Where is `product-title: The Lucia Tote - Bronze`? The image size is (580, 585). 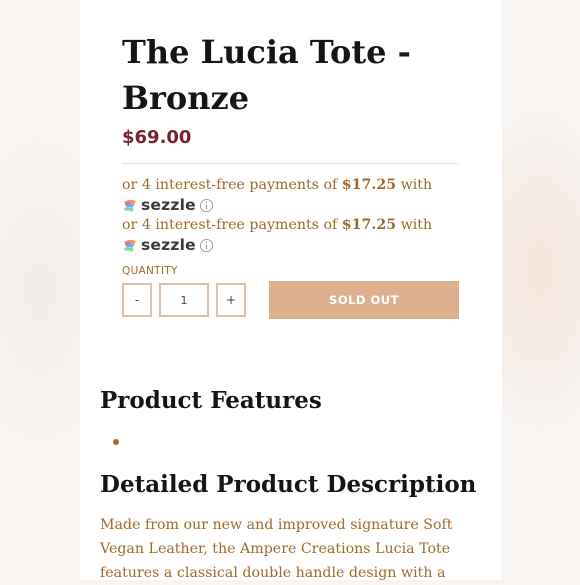 product-title: The Lucia Tote - Bronze is located at coordinates (266, 75).